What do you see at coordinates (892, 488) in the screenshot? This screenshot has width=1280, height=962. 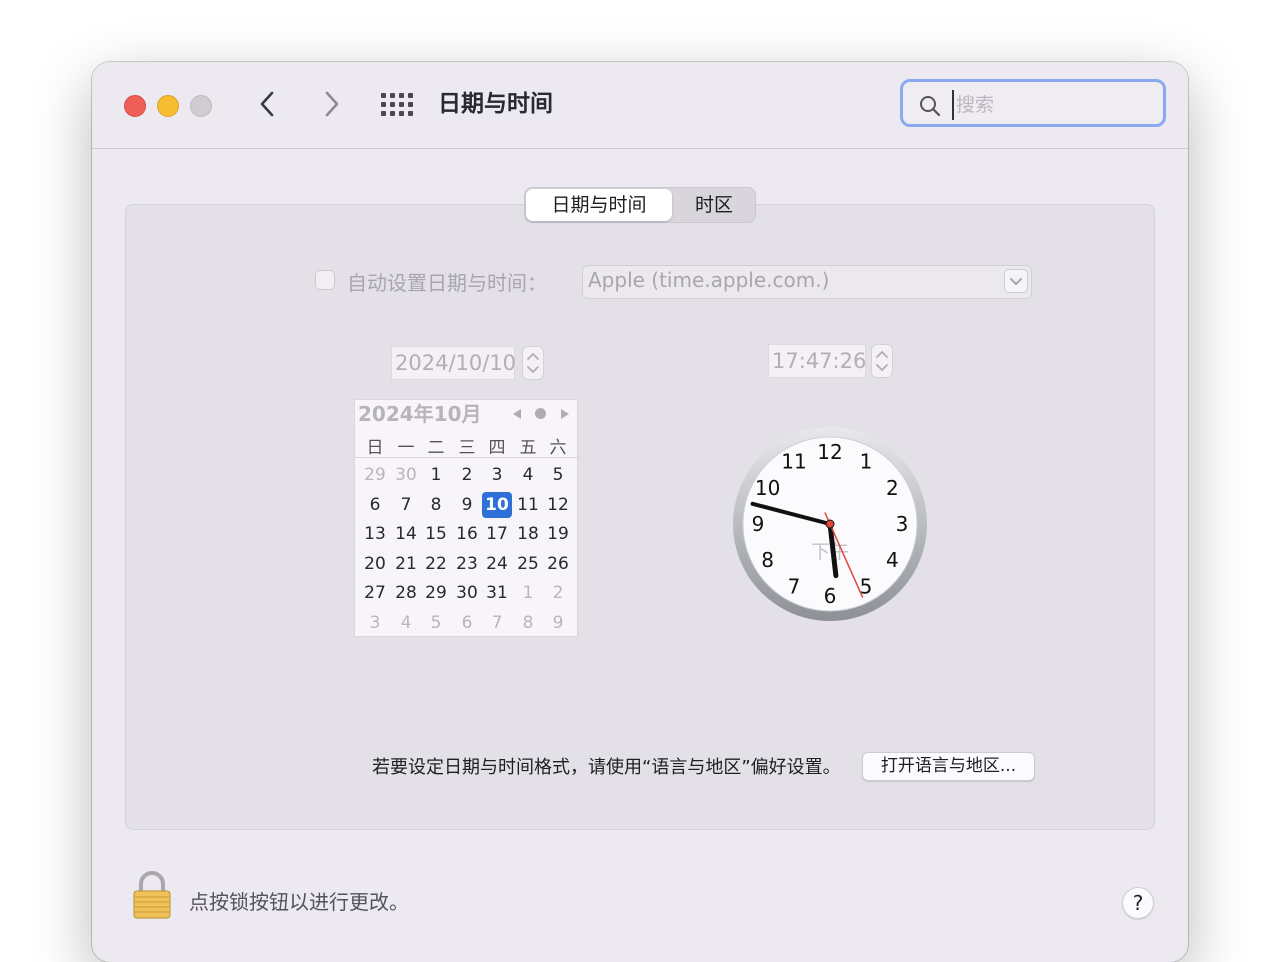 I see `clock-number: 2` at bounding box center [892, 488].